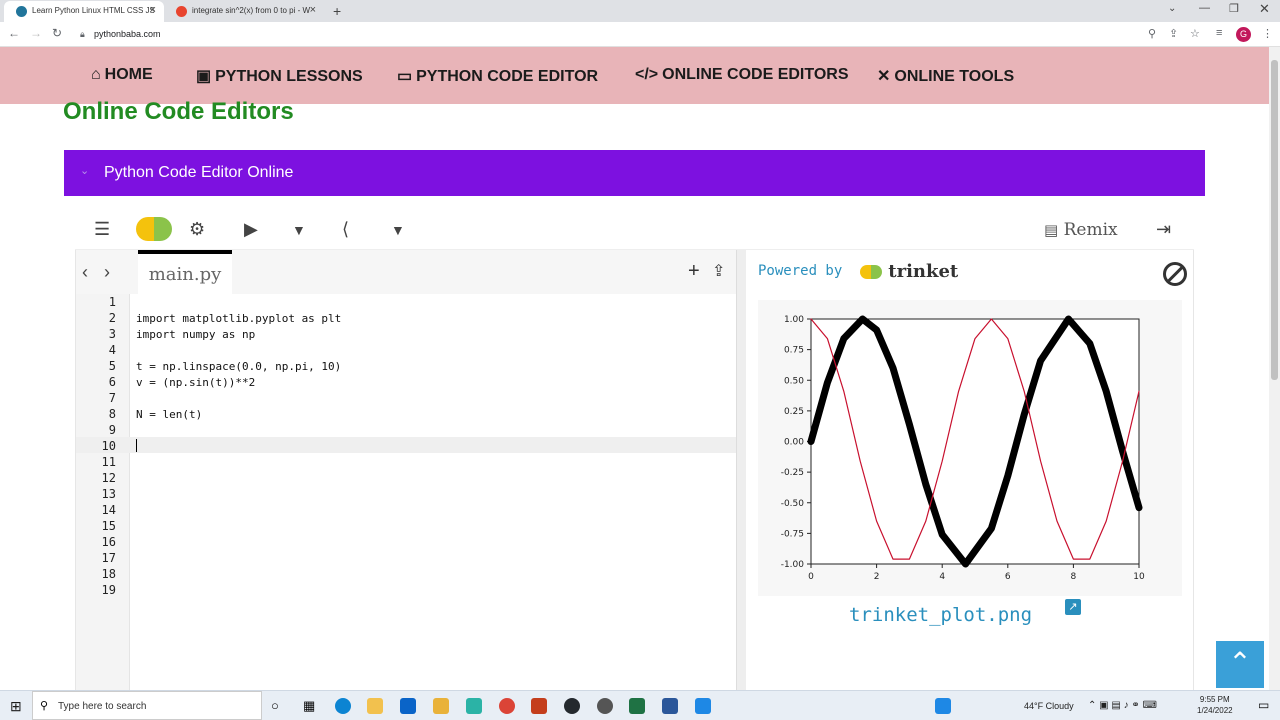  What do you see at coordinates (793, 504) in the screenshot?
I see `y-tick-label: -0.50` at bounding box center [793, 504].